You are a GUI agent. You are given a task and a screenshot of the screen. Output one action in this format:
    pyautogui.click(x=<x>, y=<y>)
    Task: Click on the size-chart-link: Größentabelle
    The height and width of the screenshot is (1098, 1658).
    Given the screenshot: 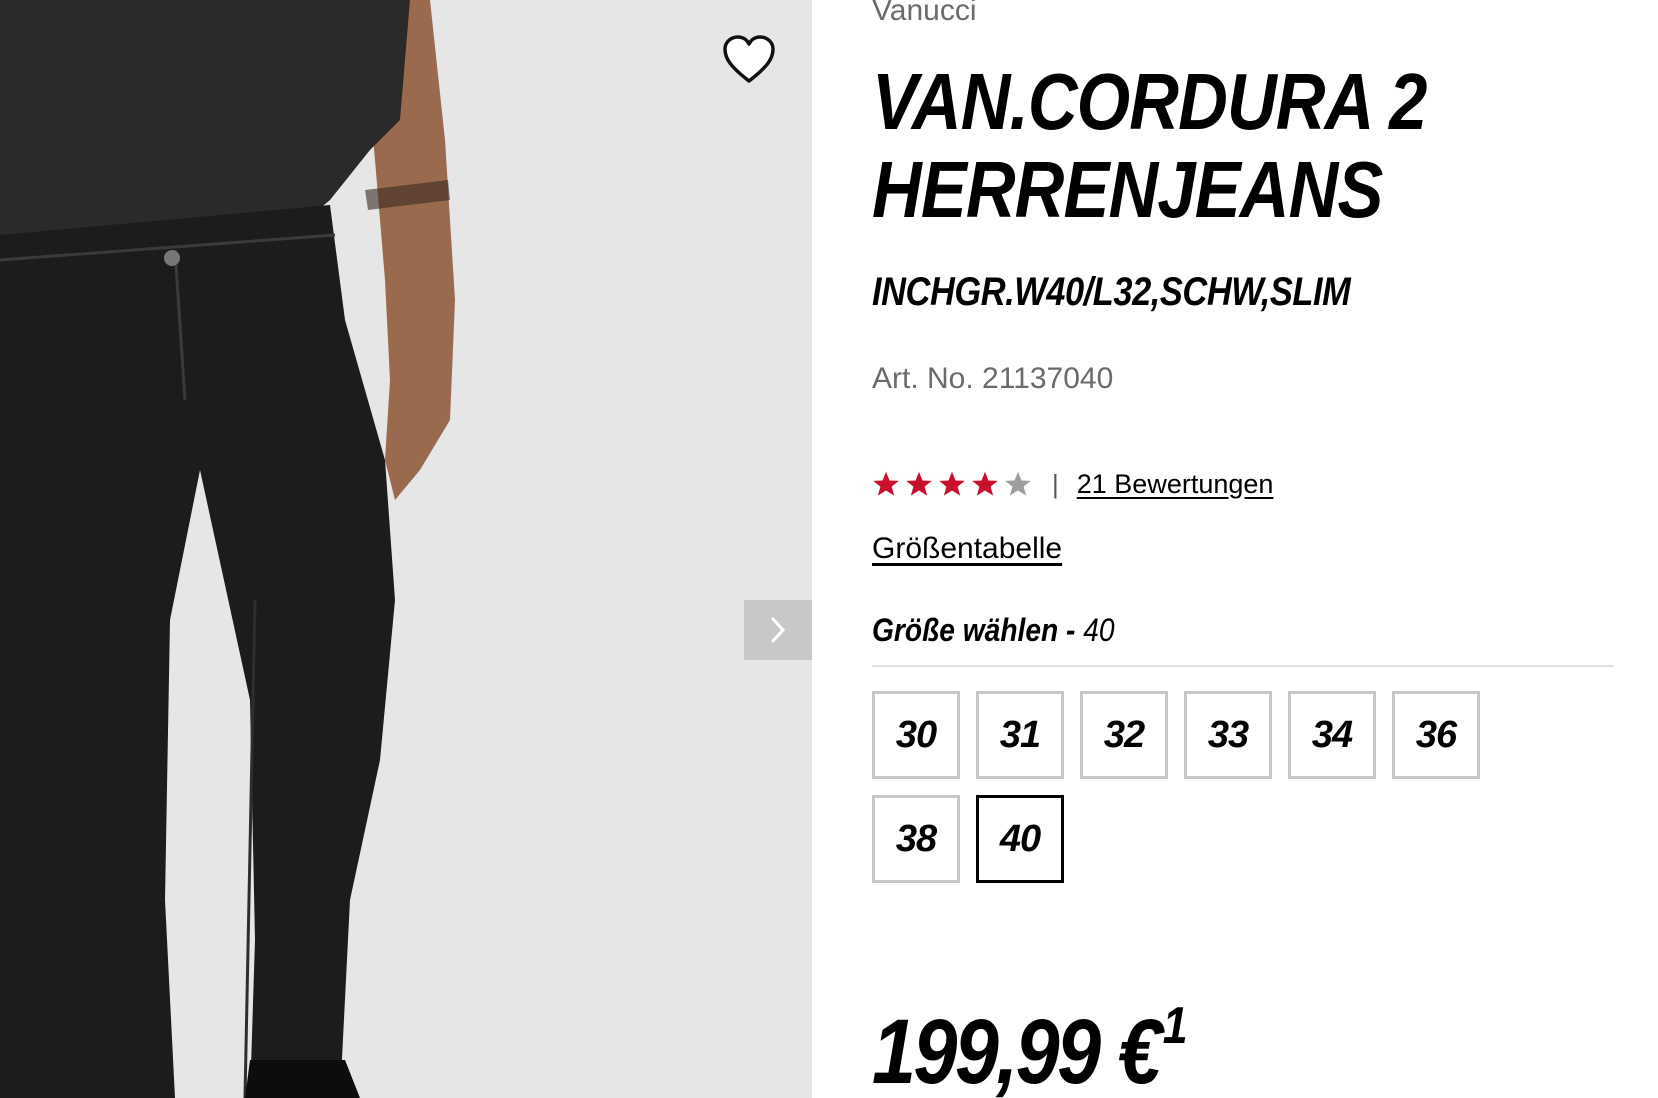 What is the action you would take?
    pyautogui.click(x=967, y=549)
    